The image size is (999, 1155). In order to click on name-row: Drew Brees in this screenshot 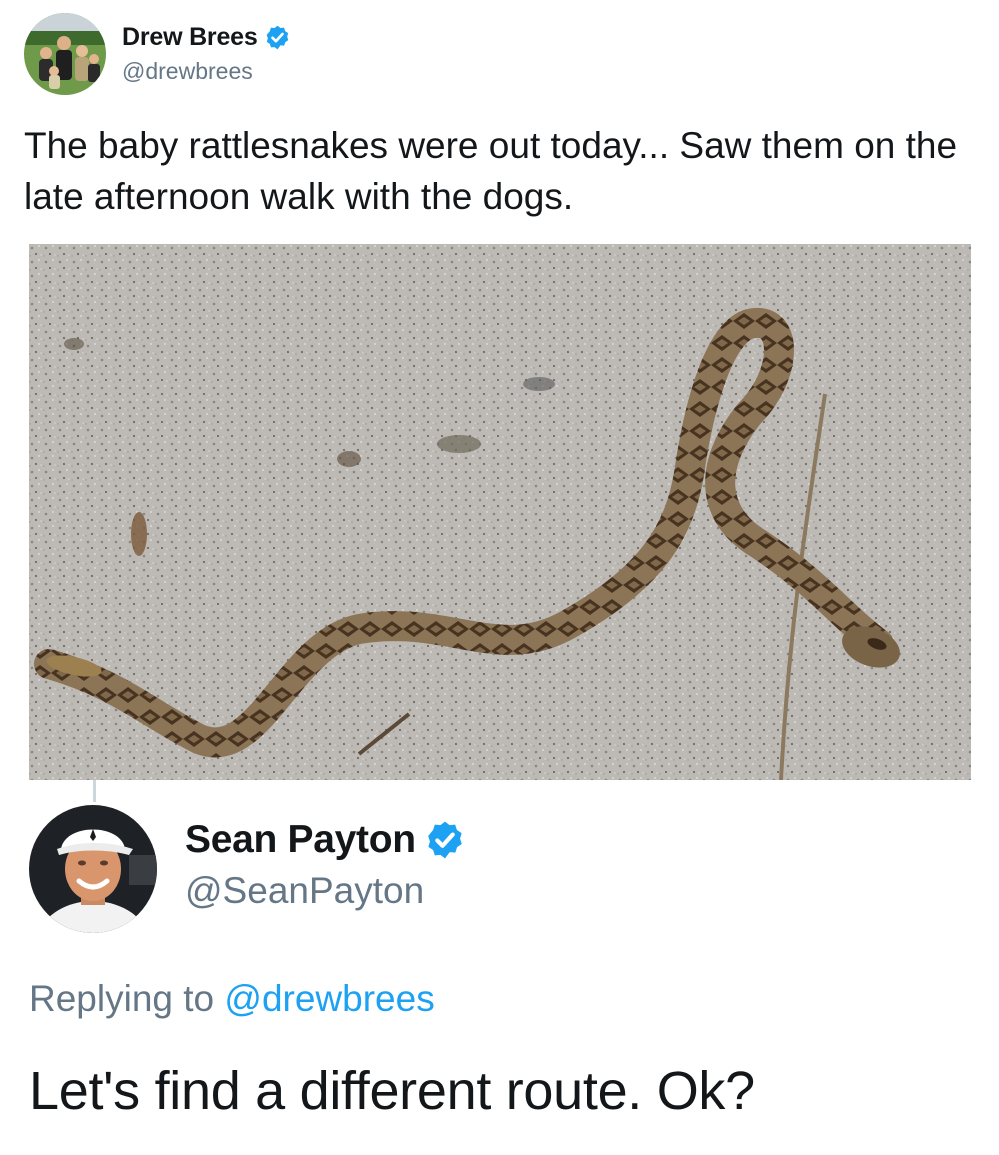, I will do `click(206, 37)`.